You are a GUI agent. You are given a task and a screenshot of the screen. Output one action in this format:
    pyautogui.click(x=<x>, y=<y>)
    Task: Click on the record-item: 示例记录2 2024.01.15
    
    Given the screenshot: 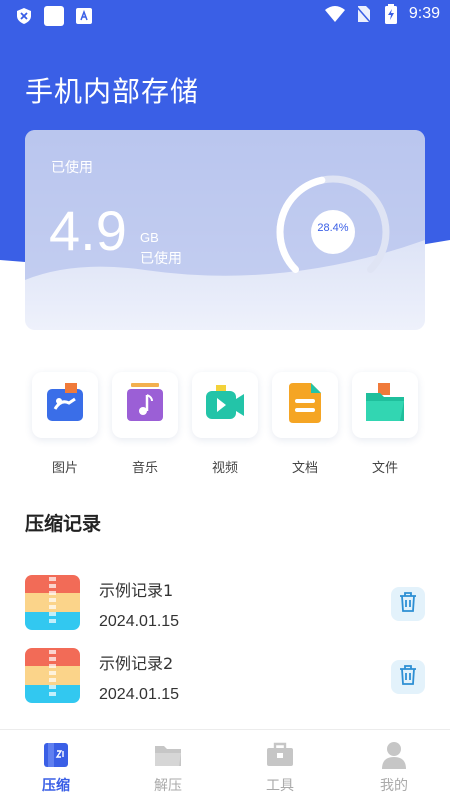 What is the action you would take?
    pyautogui.click(x=225, y=676)
    